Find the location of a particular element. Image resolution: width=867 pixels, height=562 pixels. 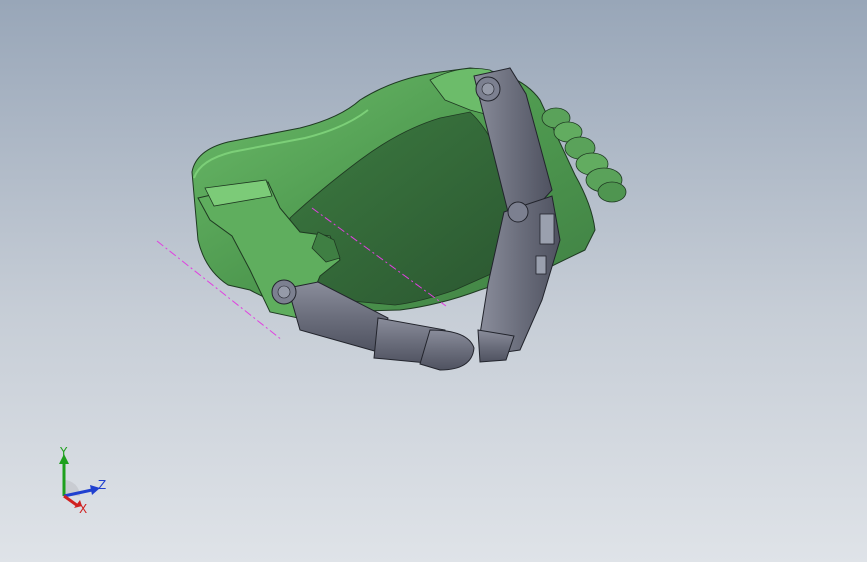

x-axis is located at coordinates (71, 501).